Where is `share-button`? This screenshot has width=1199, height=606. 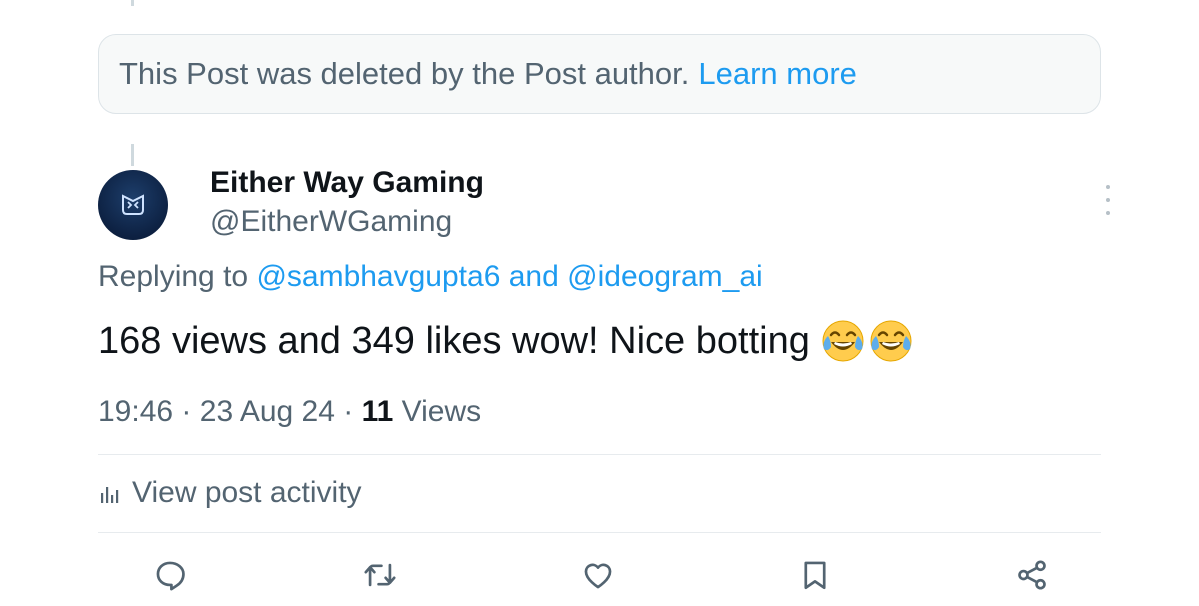
share-button is located at coordinates (1032, 575).